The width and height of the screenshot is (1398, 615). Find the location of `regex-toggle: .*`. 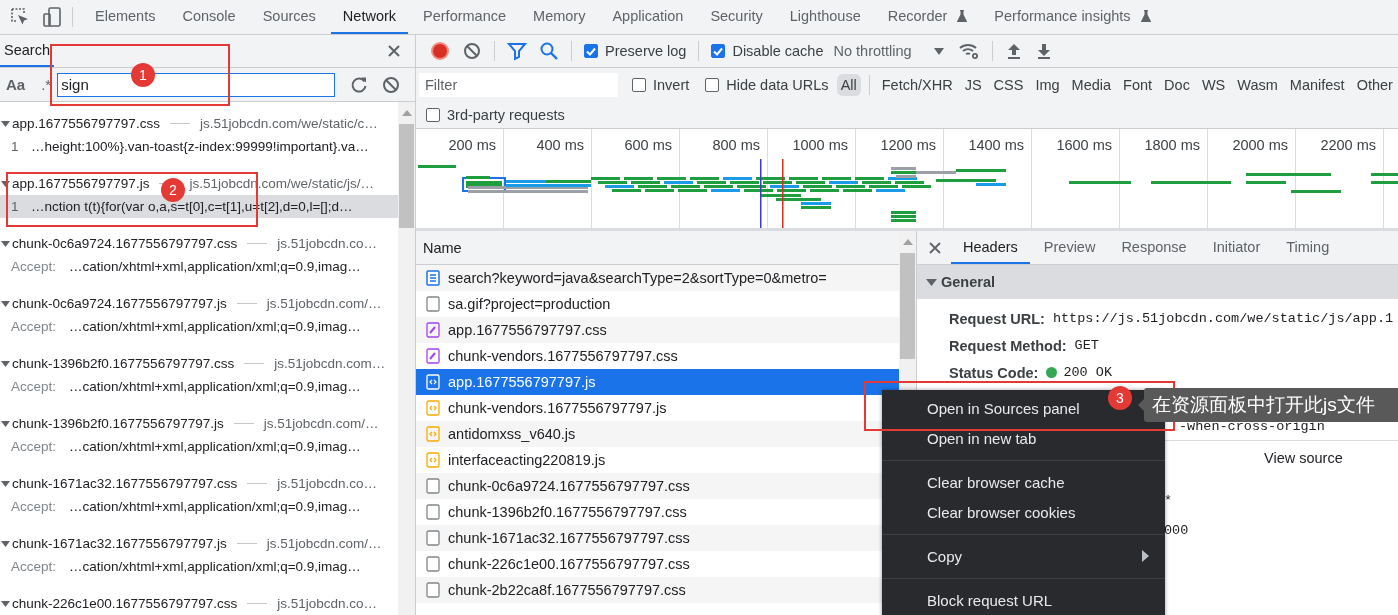

regex-toggle: .* is located at coordinates (46, 84).